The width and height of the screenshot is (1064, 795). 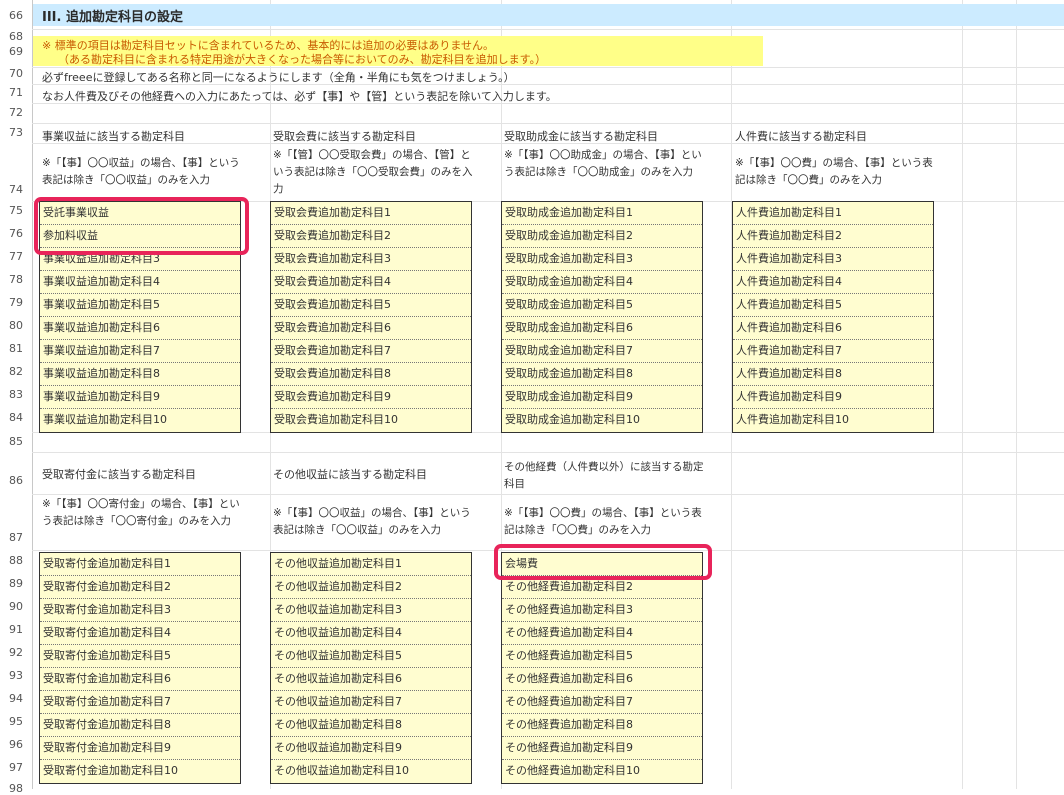 What do you see at coordinates (140, 748) in the screenshot?
I see `account-cell: 受取寄付金追加勘定科目9` at bounding box center [140, 748].